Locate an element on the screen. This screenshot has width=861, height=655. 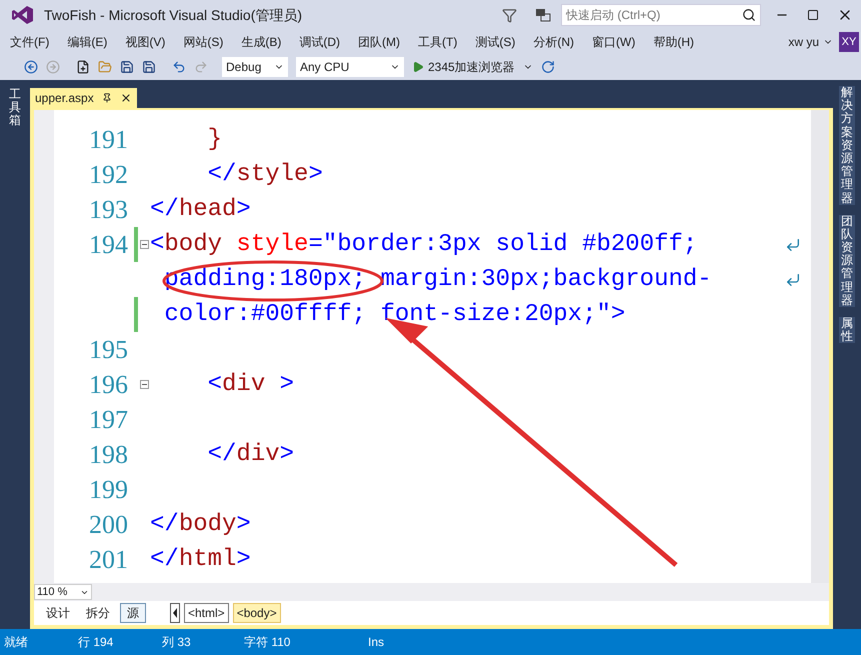
menu-item: 工具(T) is located at coordinates (438, 42).